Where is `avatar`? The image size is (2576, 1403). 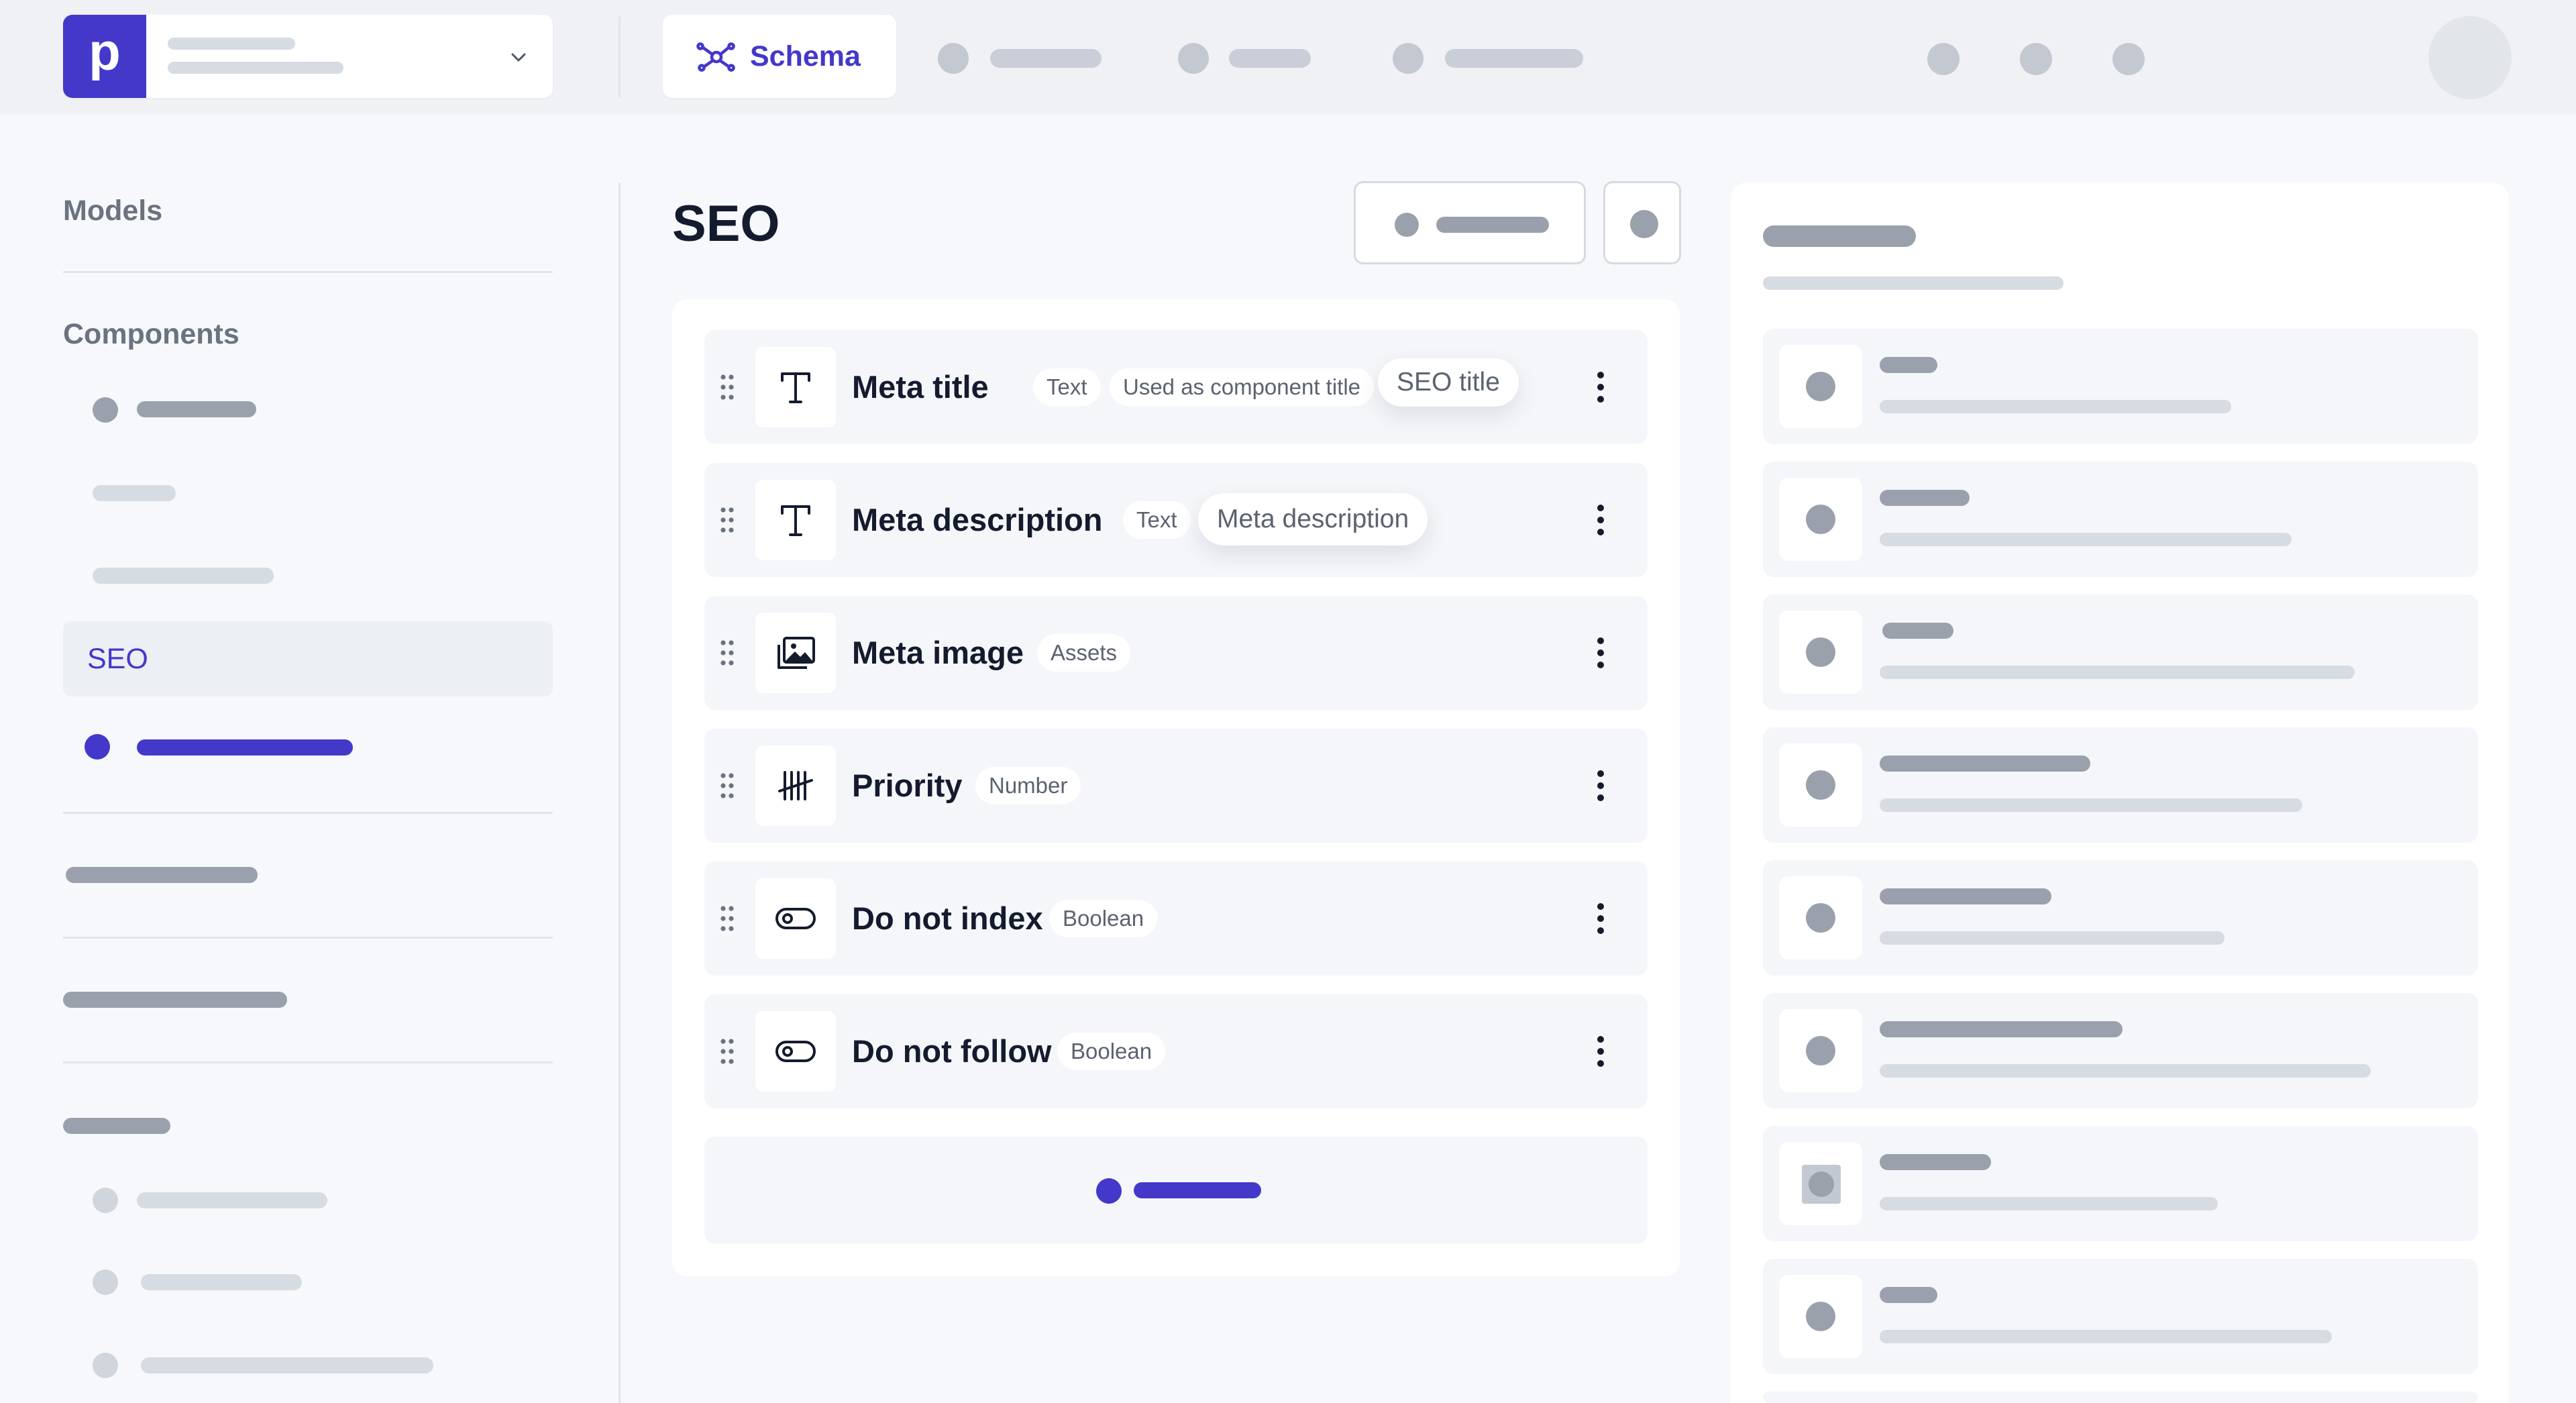
avatar is located at coordinates (2470, 58).